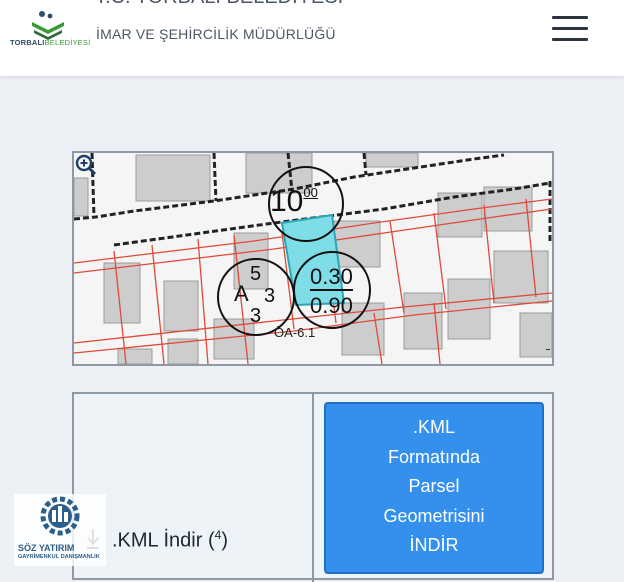 This screenshot has width=624, height=582. I want to click on kml-download-link: .KML İndir (4), so click(192, 540).